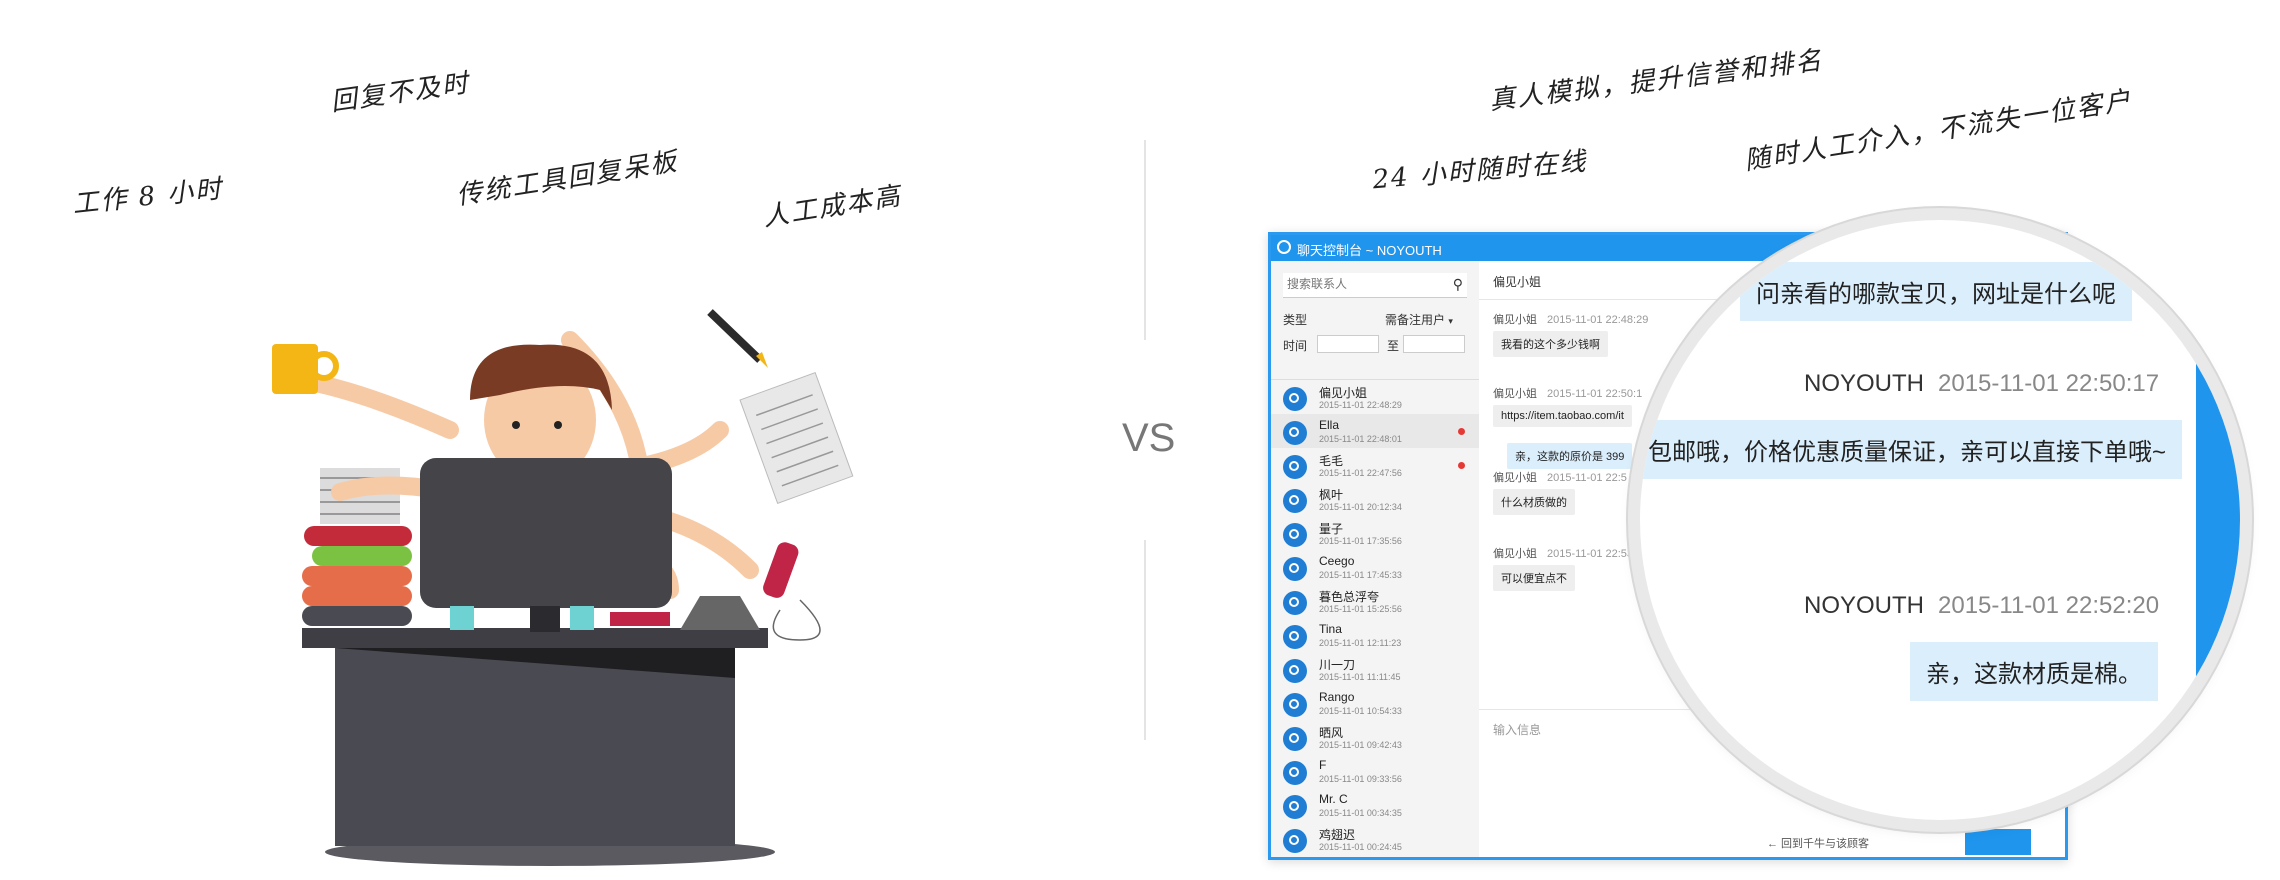 Image resolution: width=2280 pixels, height=880 pixels. What do you see at coordinates (1360, 813) in the screenshot?
I see `contact-time: 2015-11-01 00:34:35` at bounding box center [1360, 813].